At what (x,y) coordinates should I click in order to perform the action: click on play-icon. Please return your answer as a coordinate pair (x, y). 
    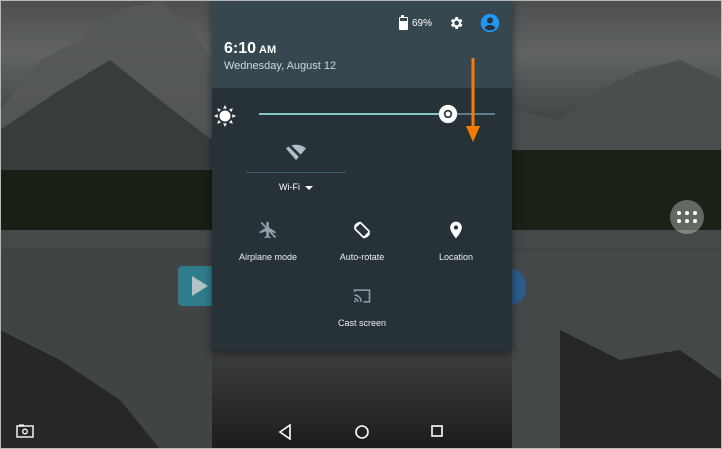
    Looking at the image, I should click on (200, 286).